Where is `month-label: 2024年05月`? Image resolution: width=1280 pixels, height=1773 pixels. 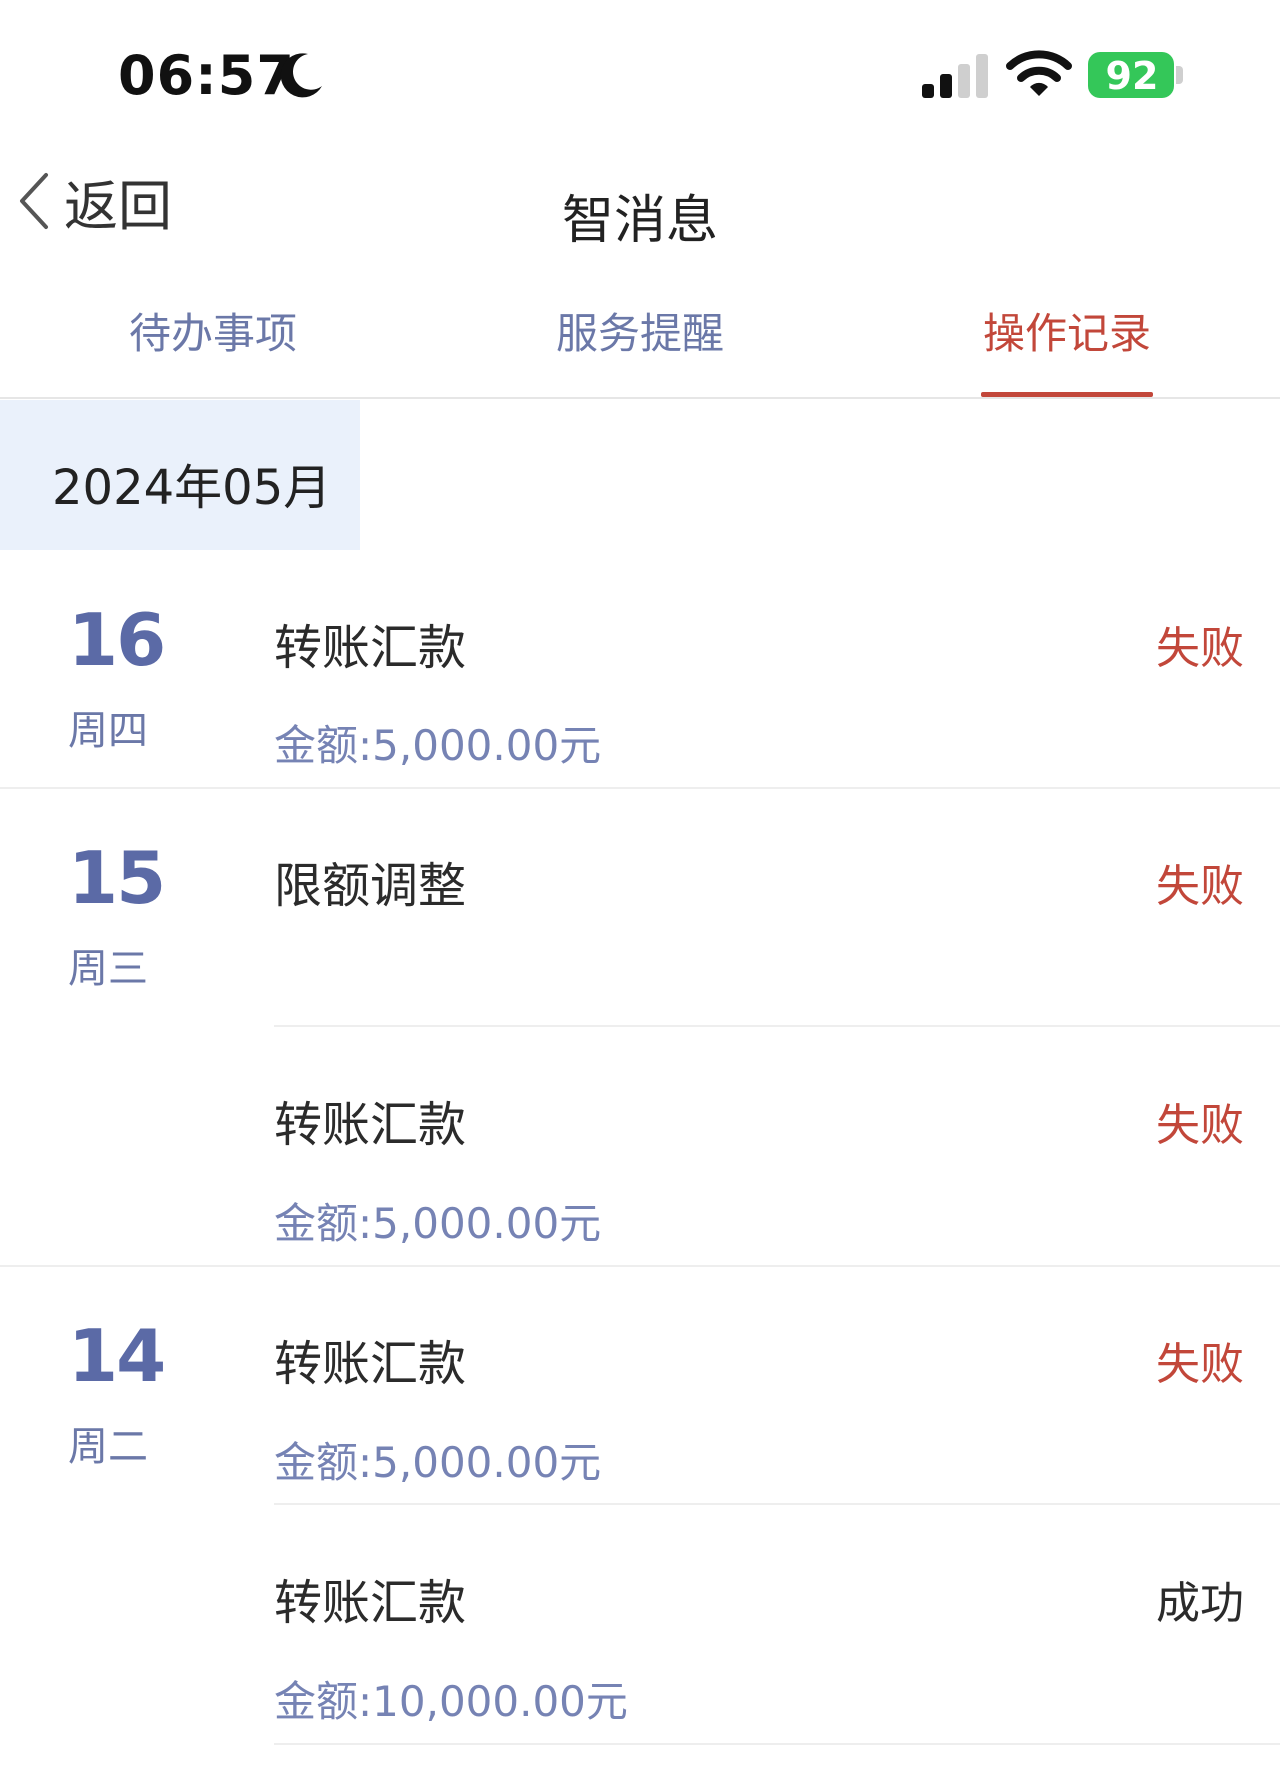 month-label: 2024年05月 is located at coordinates (192, 488).